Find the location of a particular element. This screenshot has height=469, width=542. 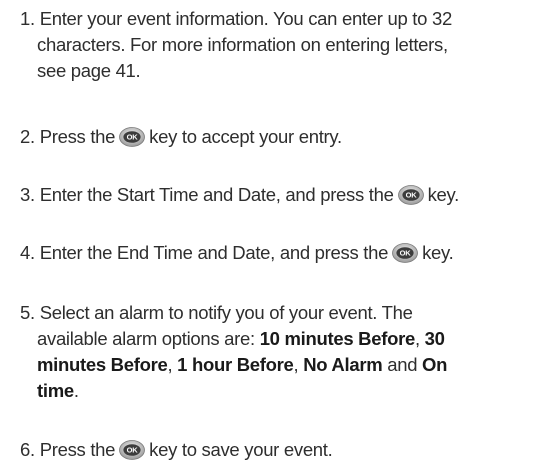

step-1-line-3: see page 41. is located at coordinates (89, 70).